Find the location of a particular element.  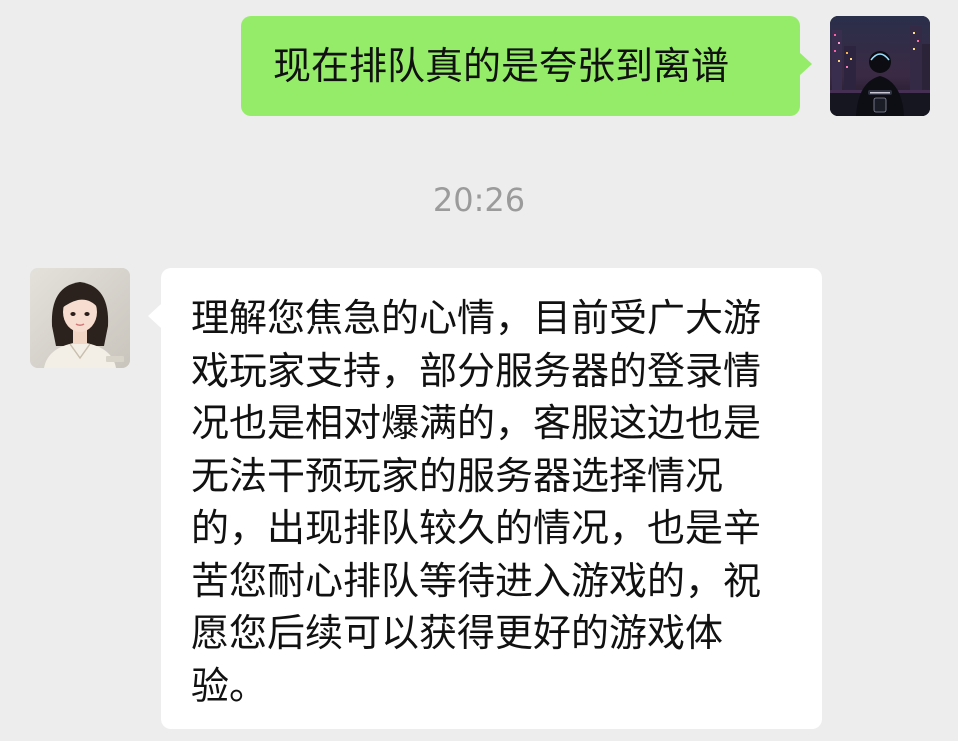

agent-avatar is located at coordinates (80, 318).